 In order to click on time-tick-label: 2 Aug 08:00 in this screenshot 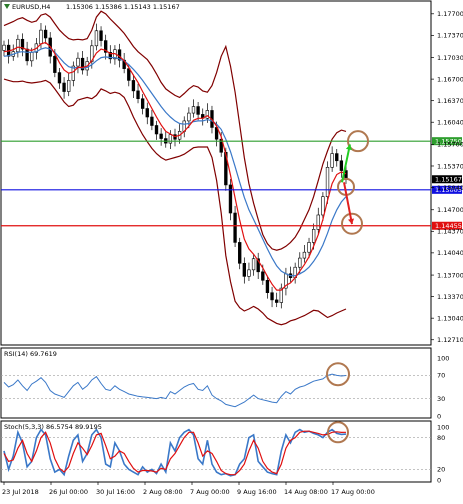, I will do `click(163, 492)`.